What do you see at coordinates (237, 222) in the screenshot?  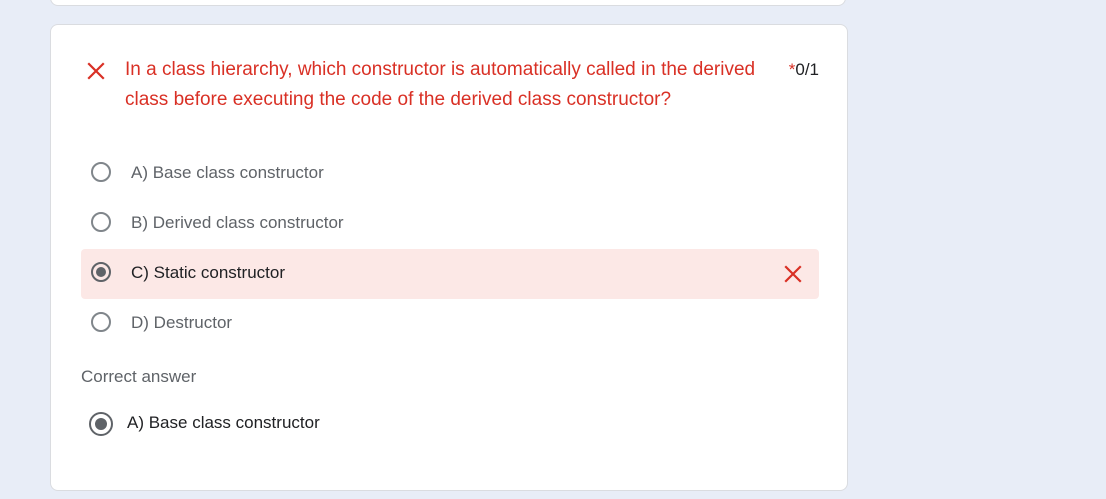 I see `option-label: B) Derived class constructor` at bounding box center [237, 222].